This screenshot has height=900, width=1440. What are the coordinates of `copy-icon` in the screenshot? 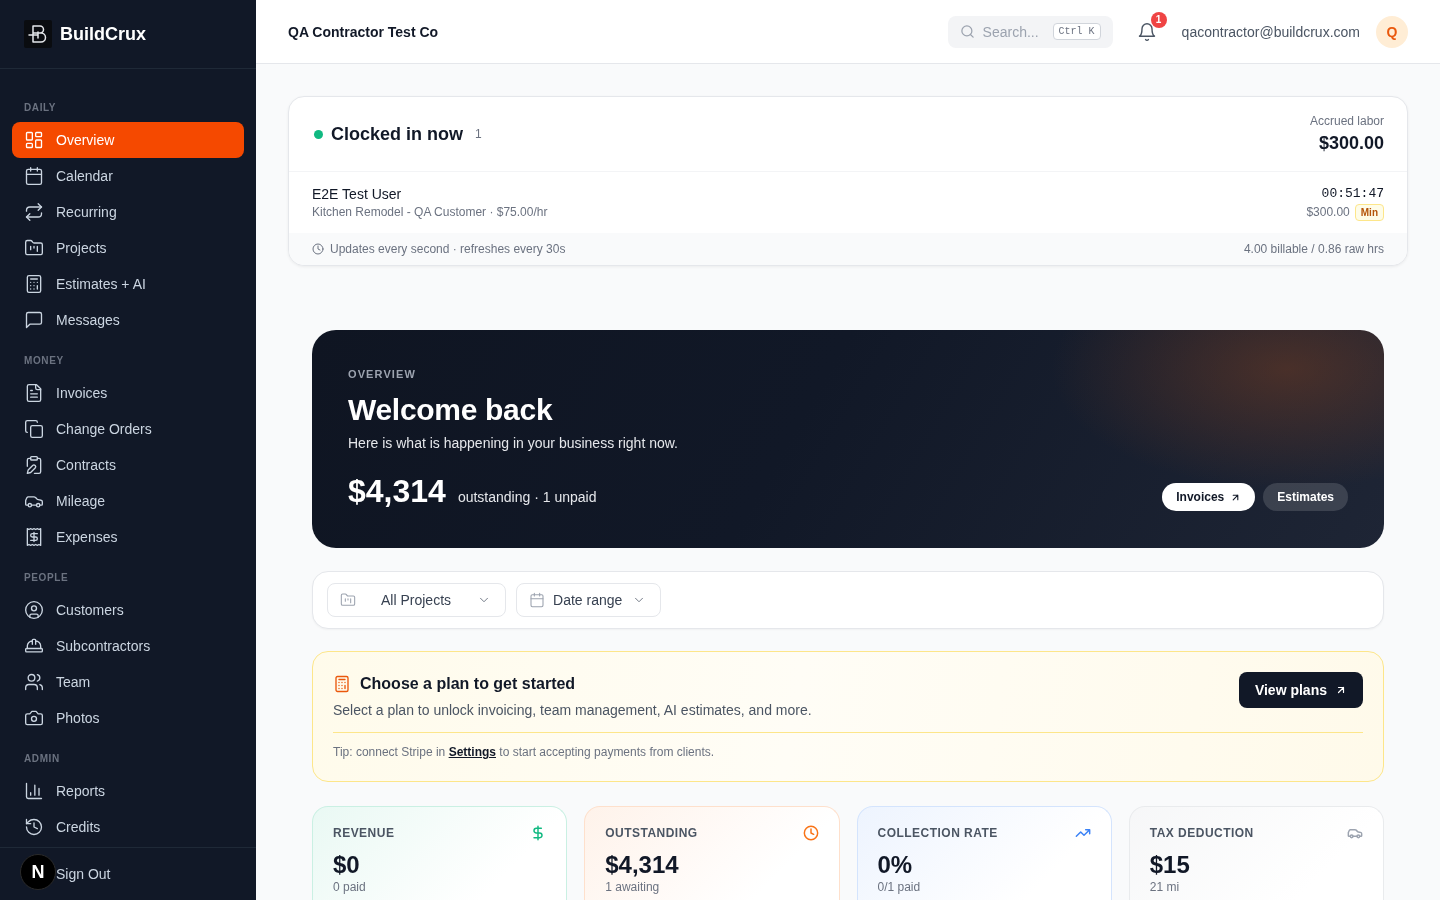 It's located at (34, 429).